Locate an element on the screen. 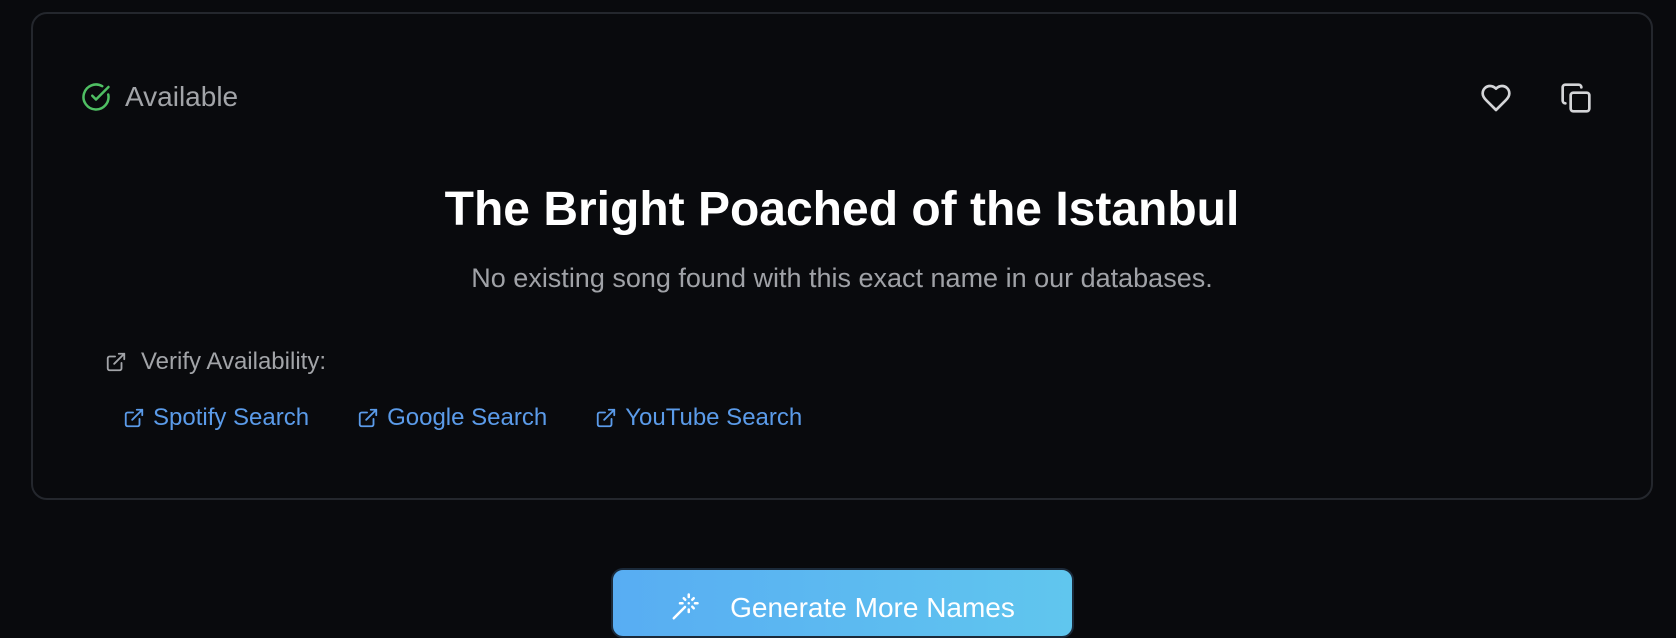 This screenshot has width=1676, height=638. youtube-search-label: YouTube Search is located at coordinates (714, 417).